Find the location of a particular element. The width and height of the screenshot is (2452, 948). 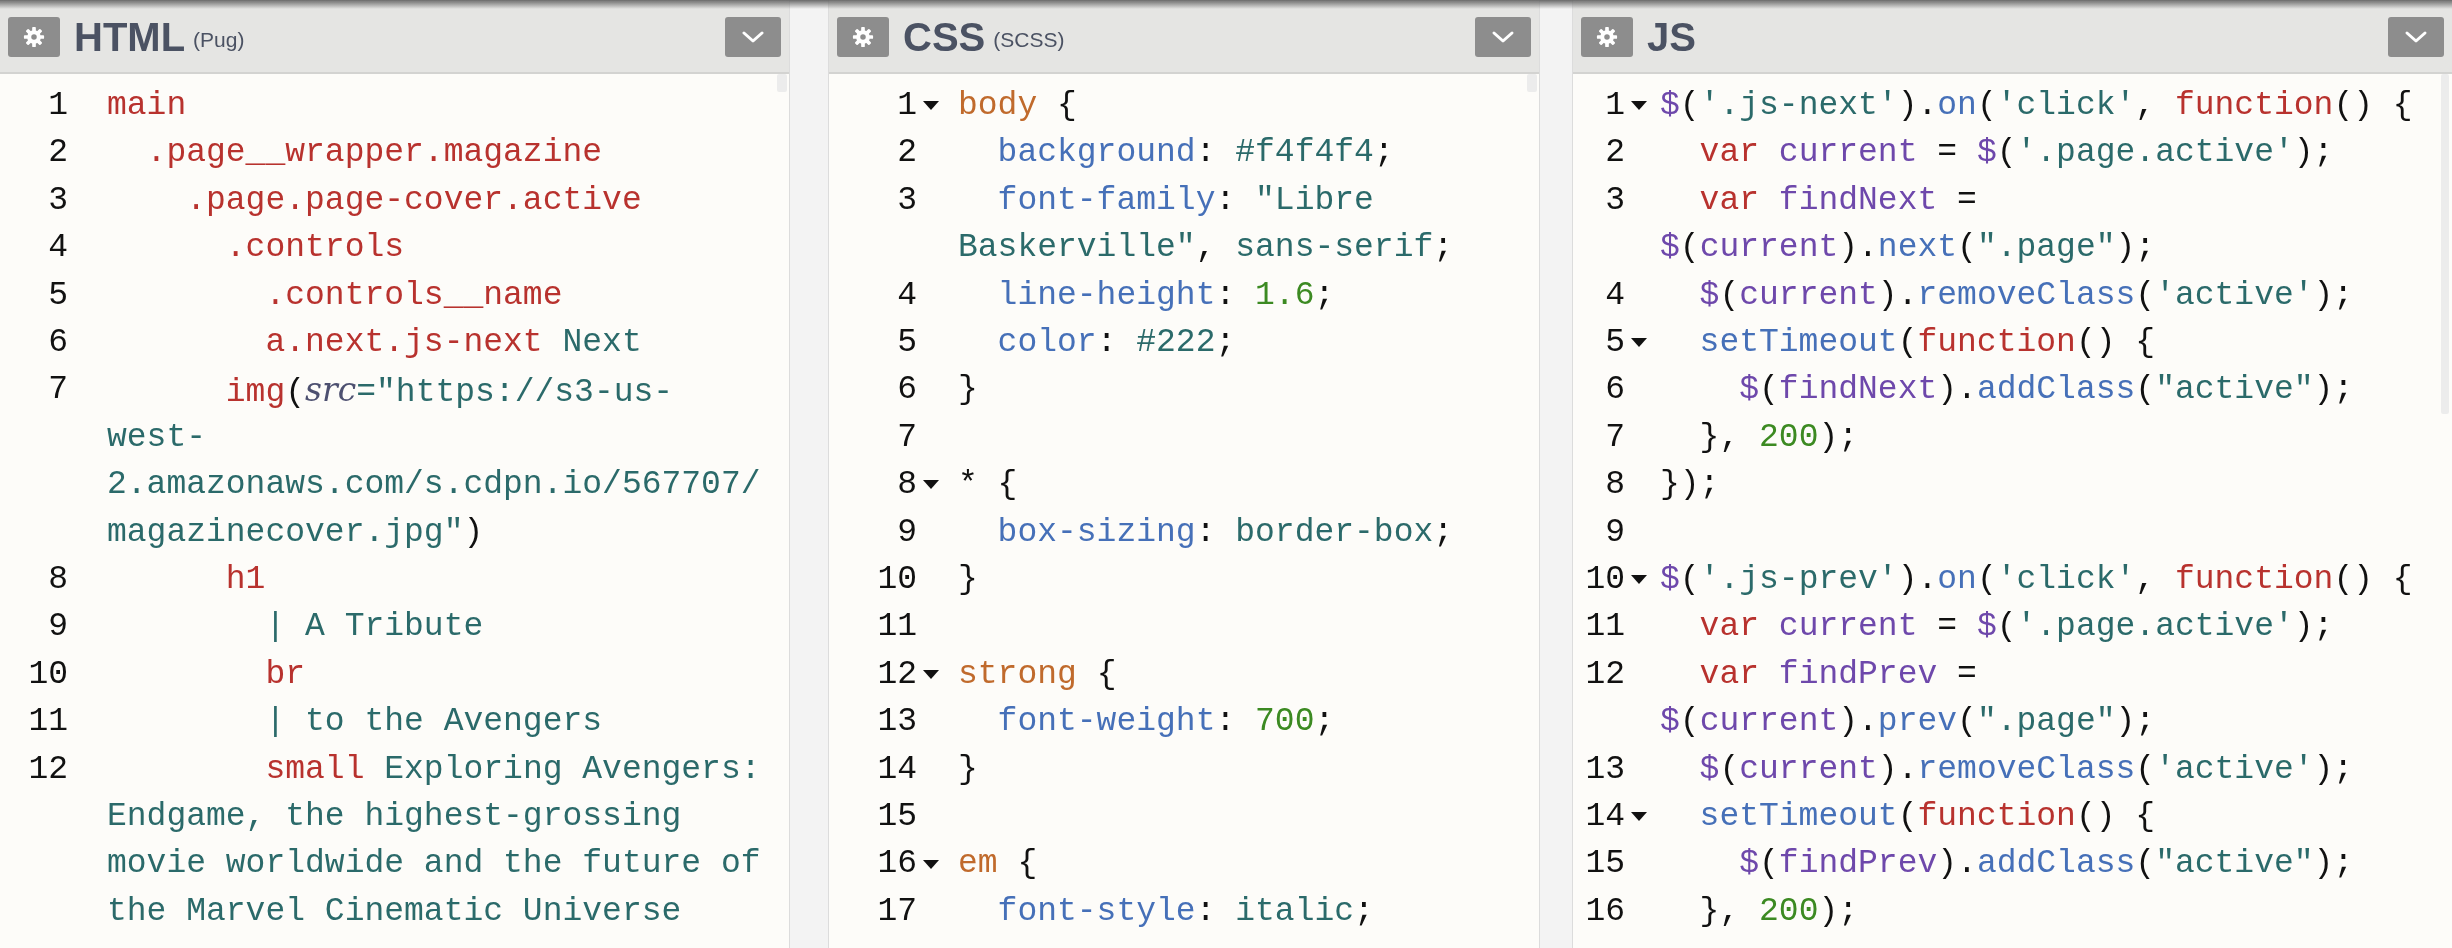

code-line: 2.amazonaws.com/s.cdpn.io/567707/ is located at coordinates (434, 485).